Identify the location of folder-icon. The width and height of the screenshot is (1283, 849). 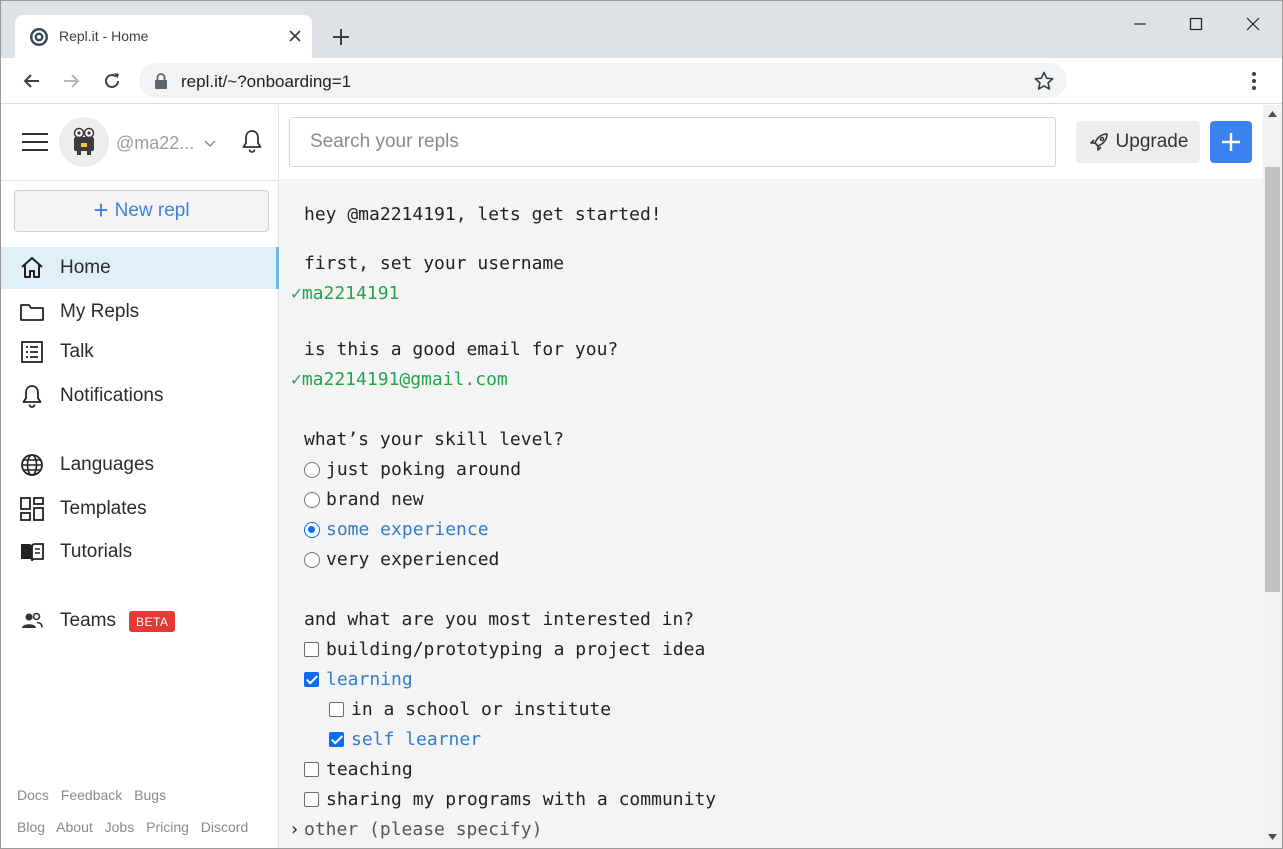
(32, 312).